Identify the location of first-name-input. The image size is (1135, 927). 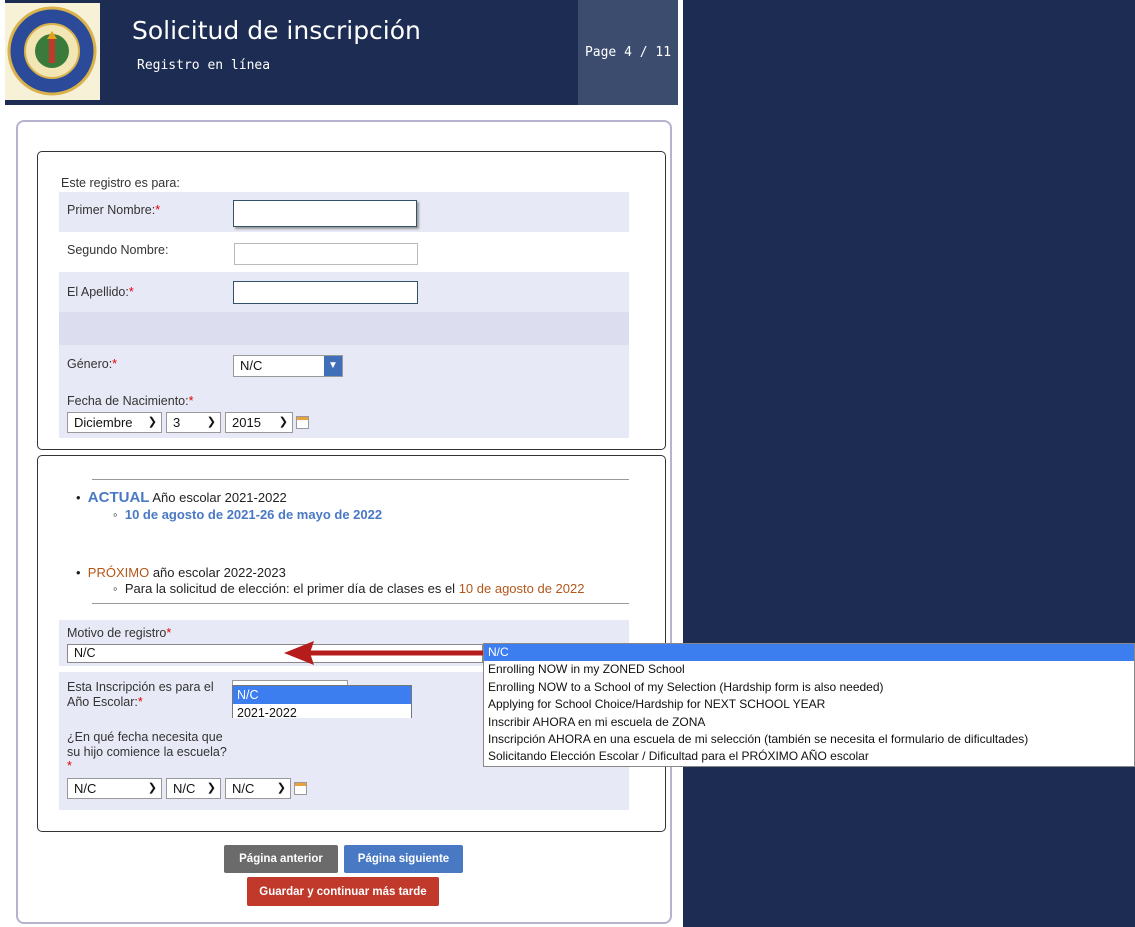
(325, 213).